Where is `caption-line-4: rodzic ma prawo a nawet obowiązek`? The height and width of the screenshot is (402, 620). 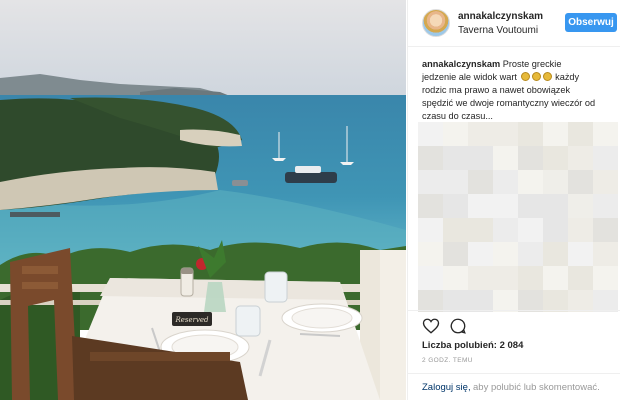
caption-line-4: rodzic ma prawo a nawet obowiązek is located at coordinates (496, 90).